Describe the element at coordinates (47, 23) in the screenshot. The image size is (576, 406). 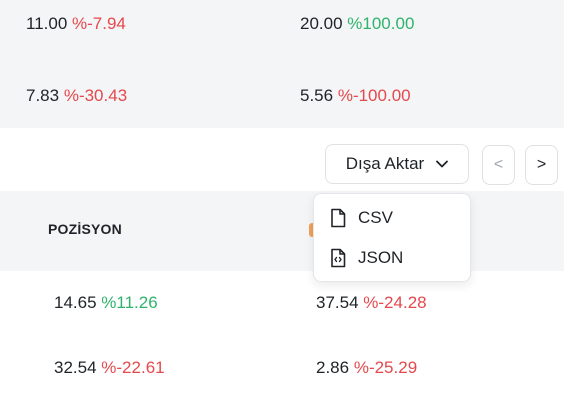
I see `value: 11.00` at that location.